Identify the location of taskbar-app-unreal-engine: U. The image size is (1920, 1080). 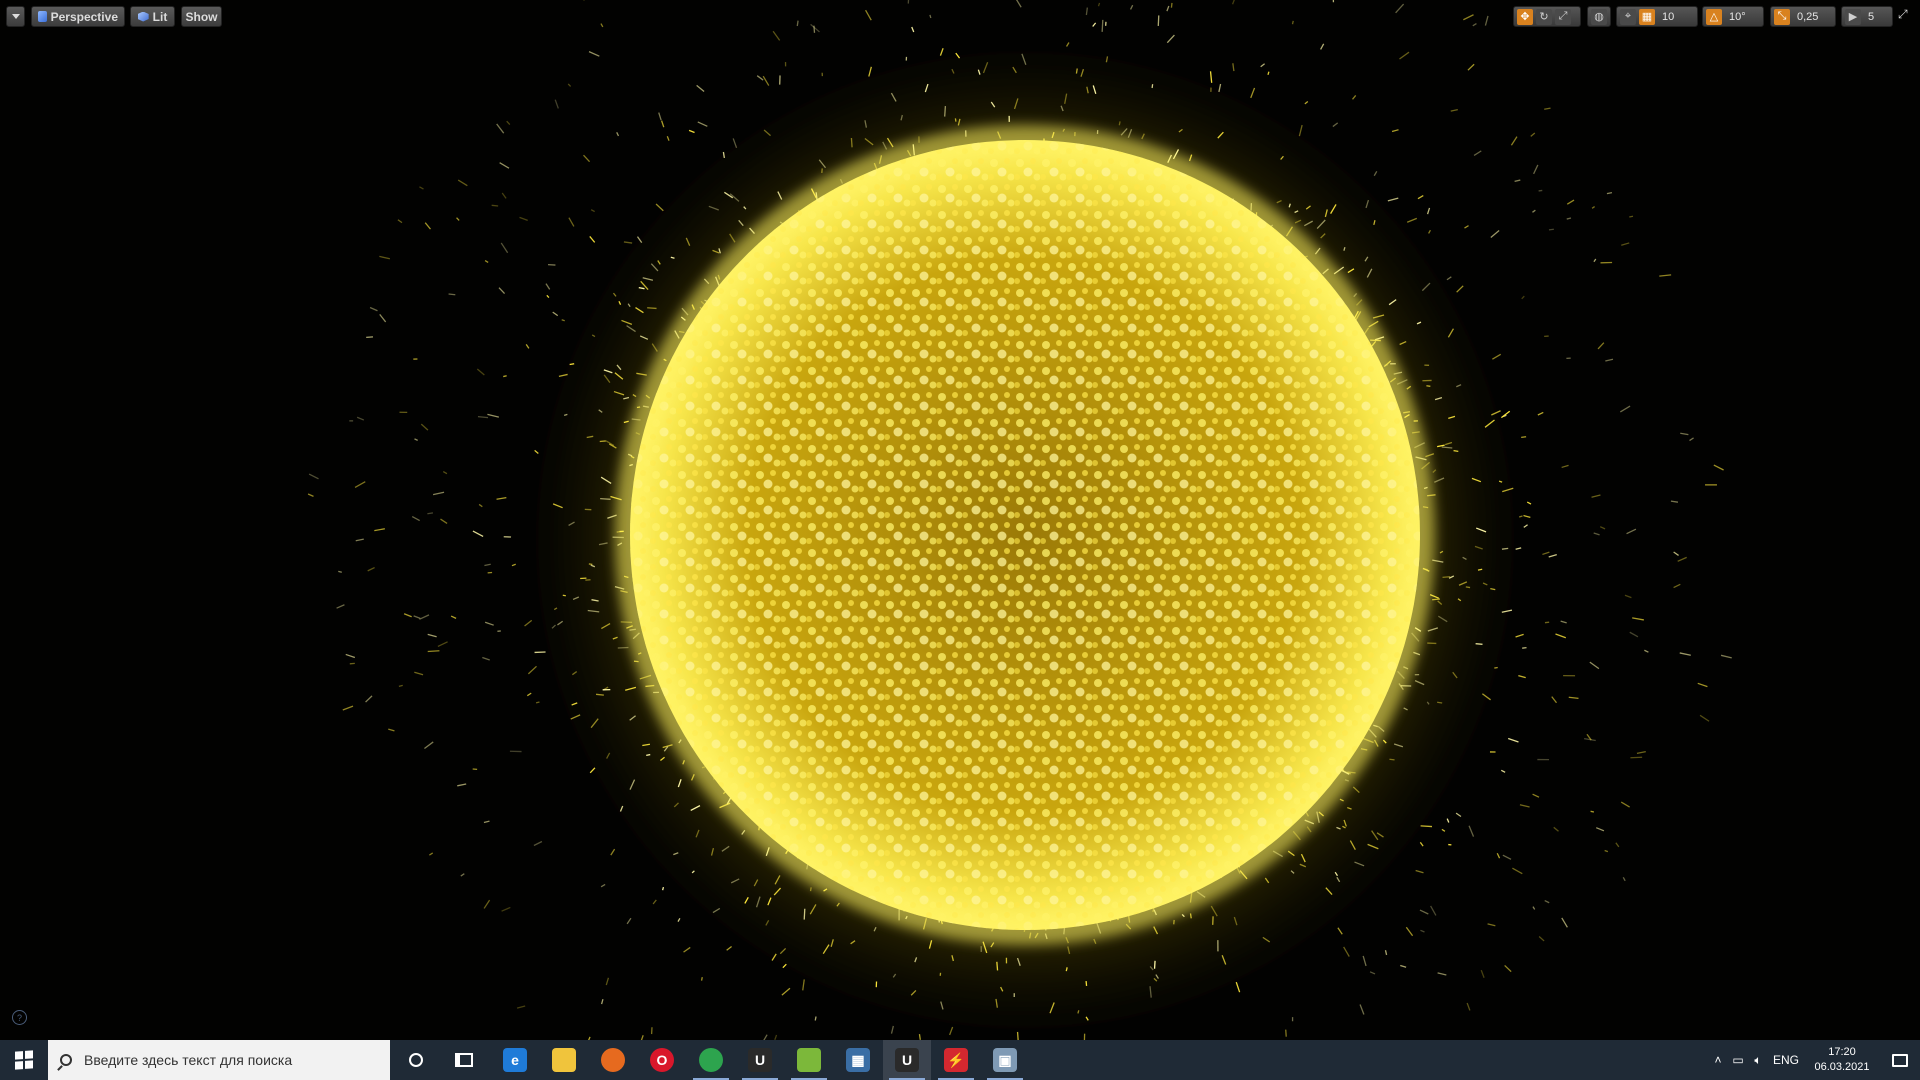
(760, 1060).